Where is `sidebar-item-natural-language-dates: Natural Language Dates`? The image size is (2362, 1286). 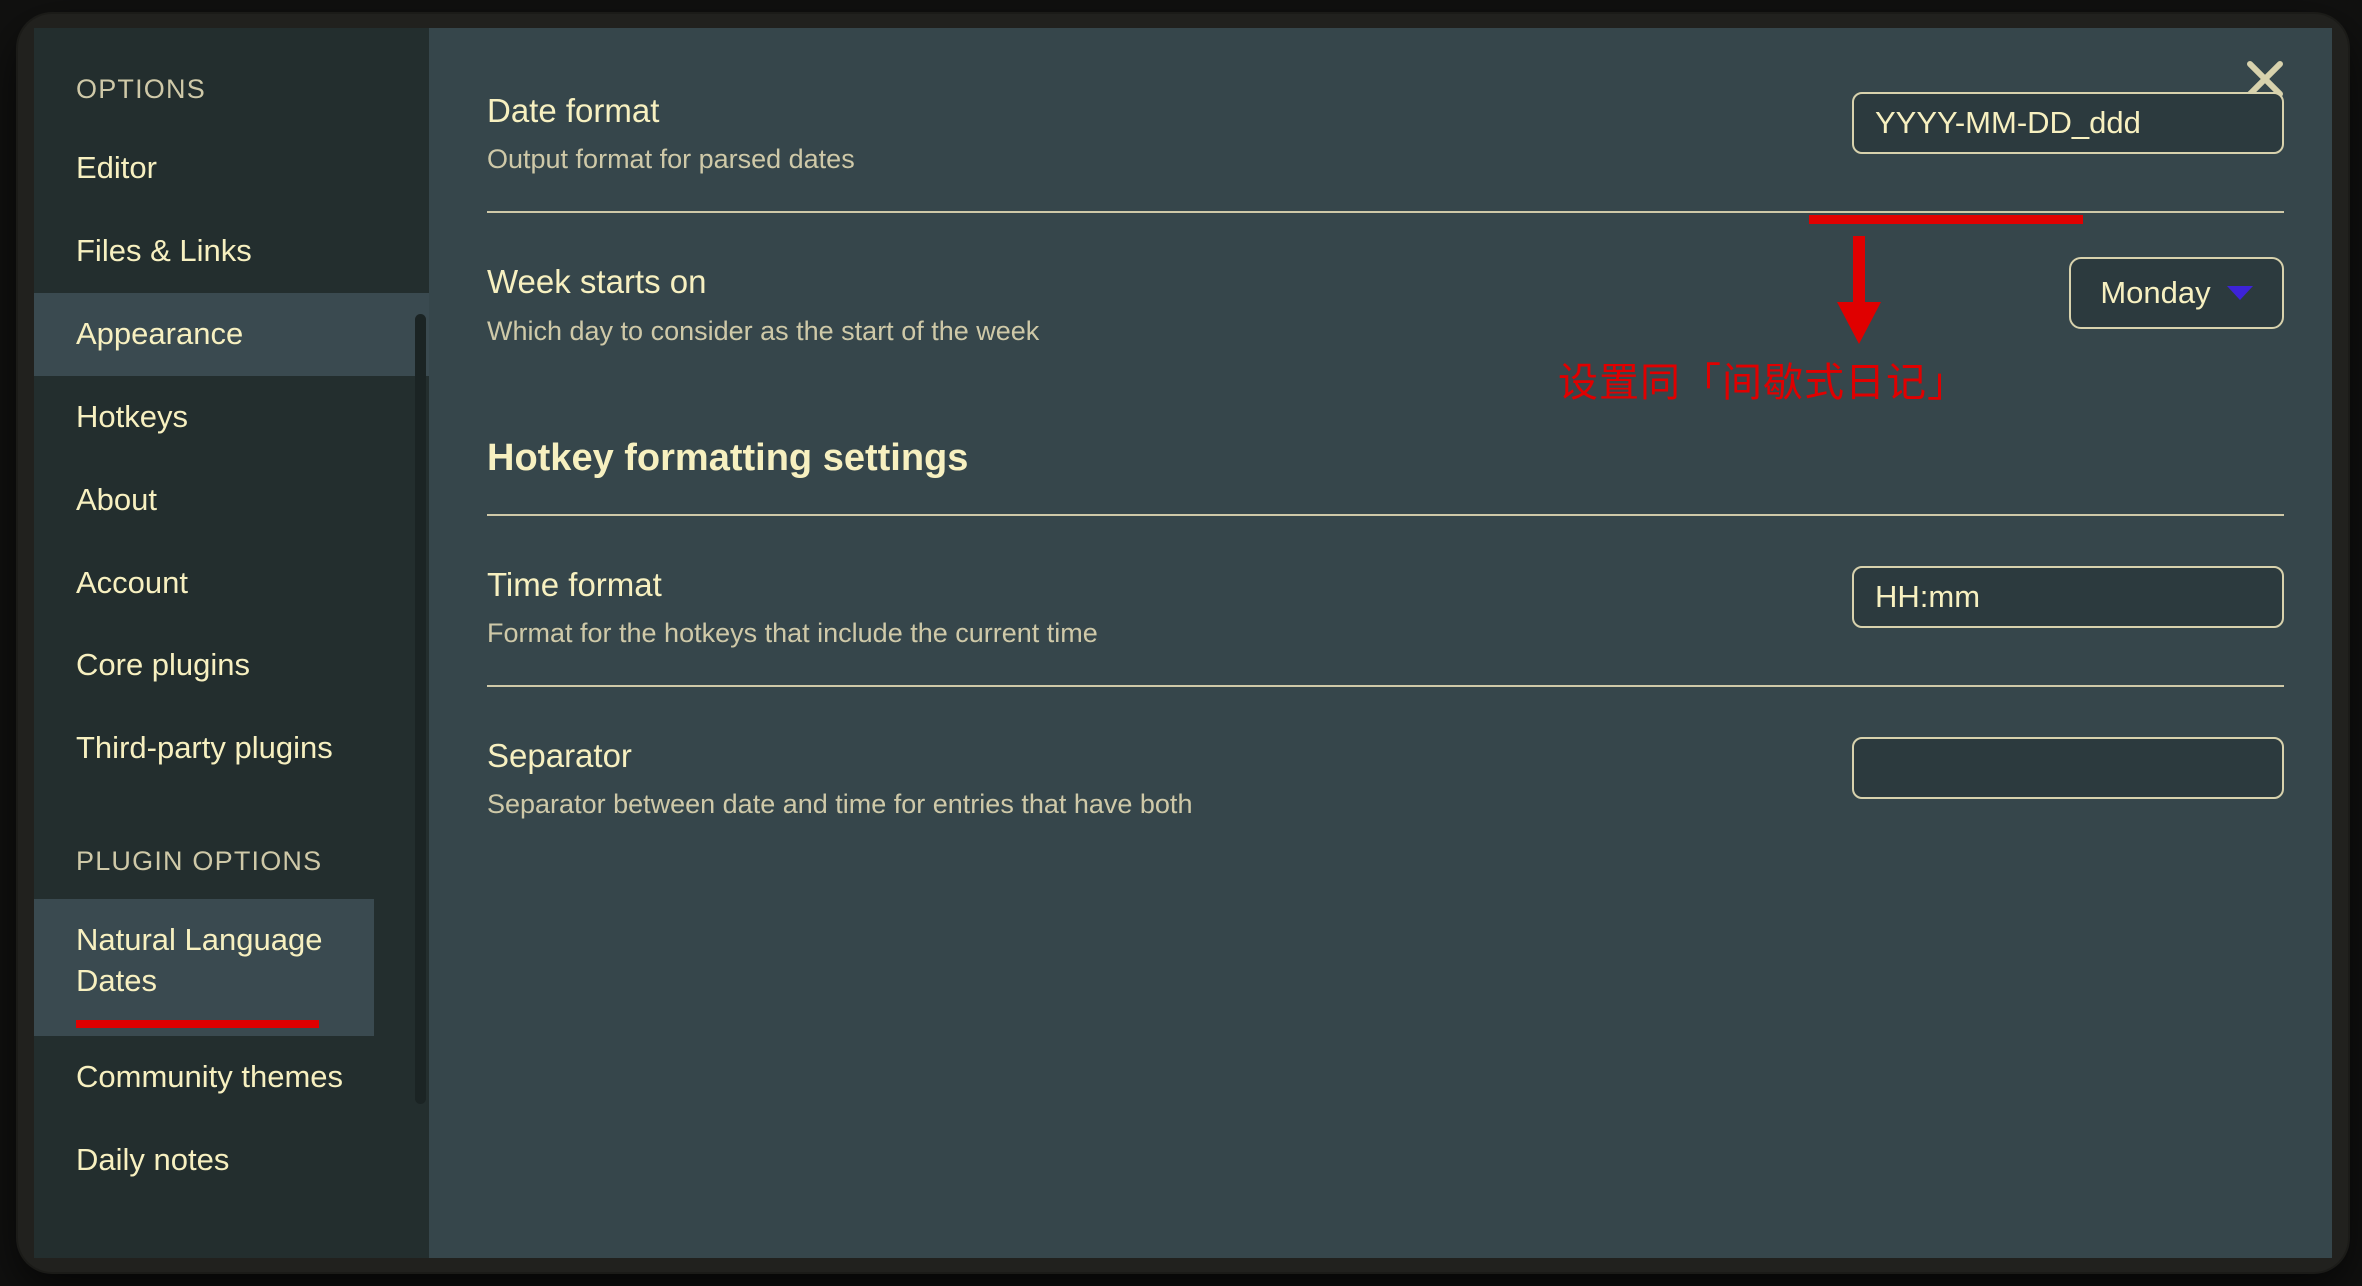 sidebar-item-natural-language-dates: Natural Language Dates is located at coordinates (204, 968).